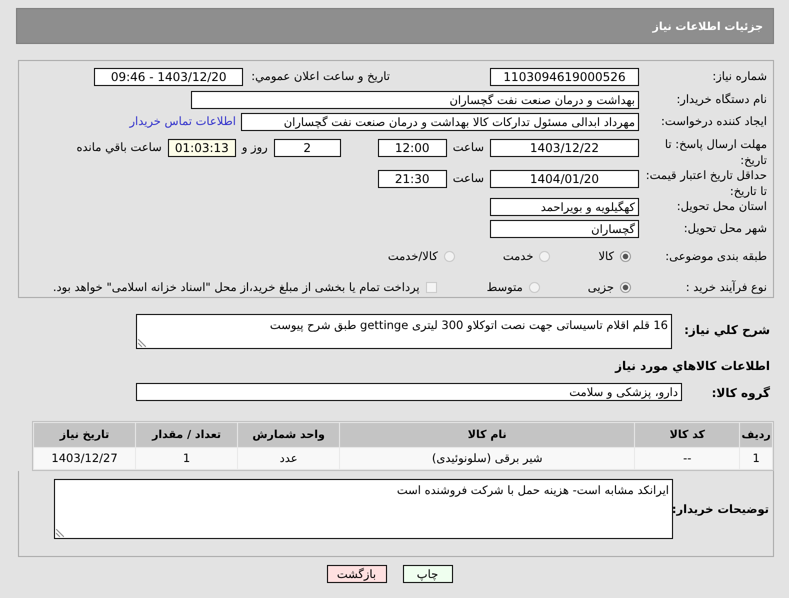 This screenshot has width=789, height=598. What do you see at coordinates (722, 206) in the screenshot?
I see `field-label: استان محل تحویل:` at bounding box center [722, 206].